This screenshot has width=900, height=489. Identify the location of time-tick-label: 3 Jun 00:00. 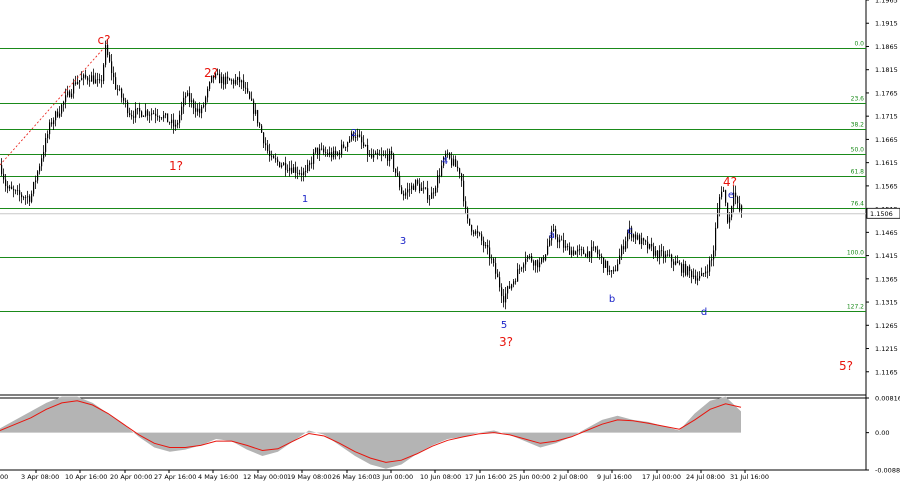
(394, 477).